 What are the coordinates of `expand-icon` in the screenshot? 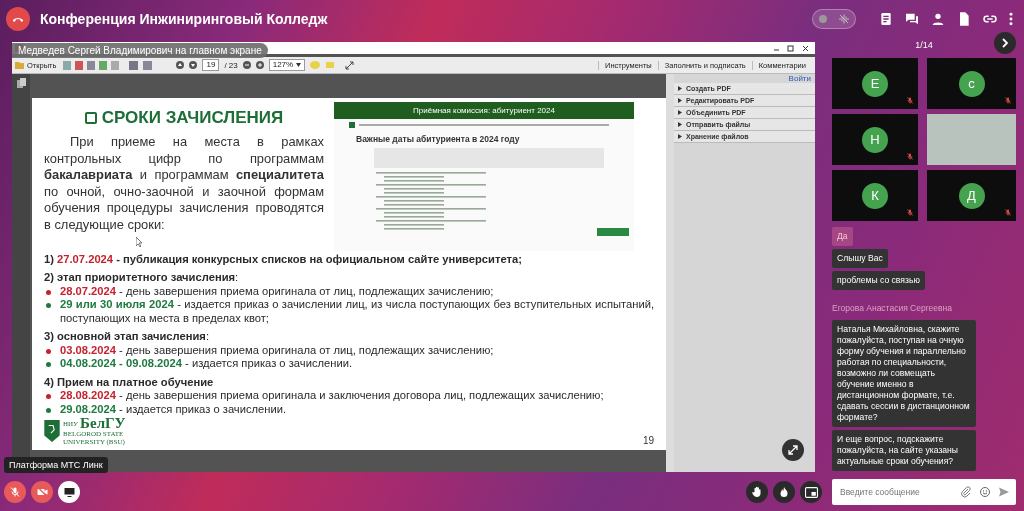 It's located at (793, 450).